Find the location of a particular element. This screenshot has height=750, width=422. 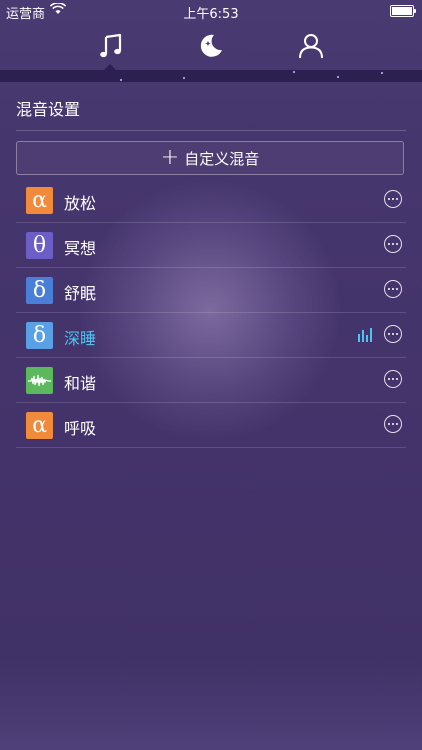

now-playing-icon is located at coordinates (365, 335).